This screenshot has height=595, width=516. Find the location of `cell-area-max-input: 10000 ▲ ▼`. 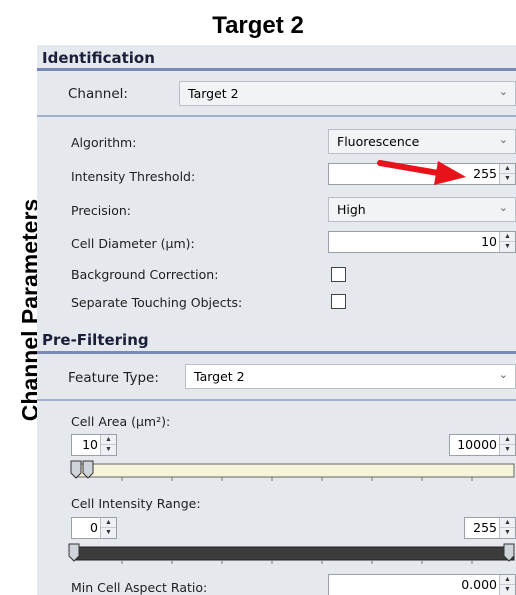

cell-area-max-input: 10000 ▲ ▼ is located at coordinates (482, 445).